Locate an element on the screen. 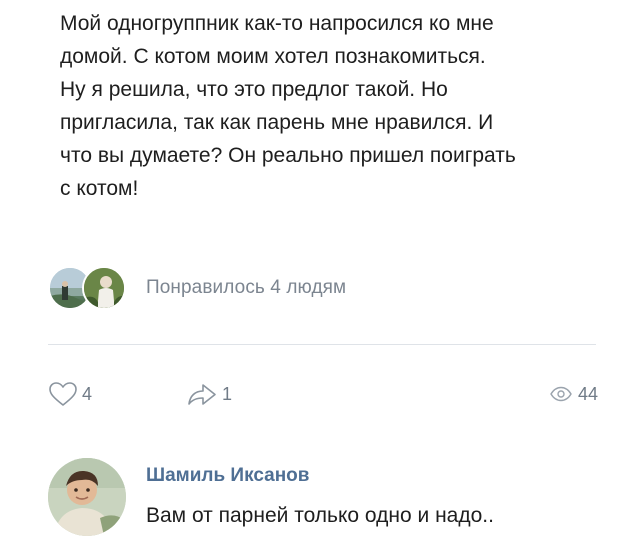  likes-label: Понравилось 4 людям is located at coordinates (246, 287).